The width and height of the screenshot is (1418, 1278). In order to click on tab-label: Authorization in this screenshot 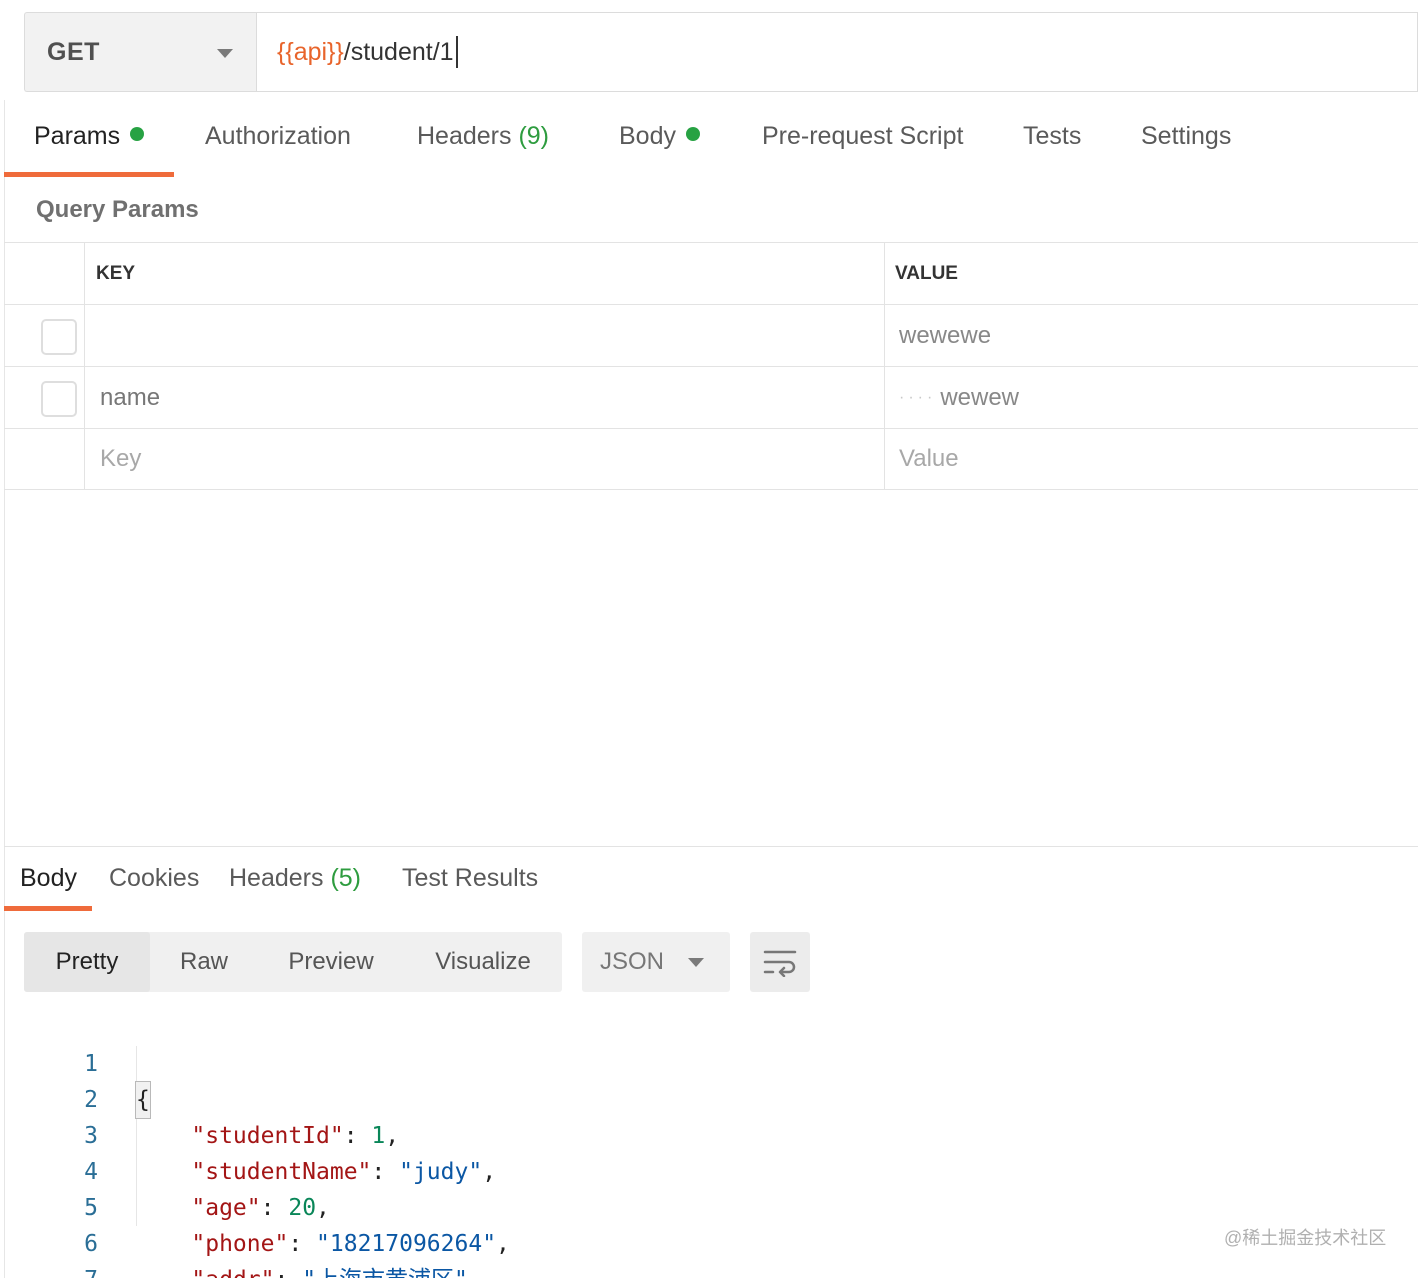, I will do `click(278, 136)`.